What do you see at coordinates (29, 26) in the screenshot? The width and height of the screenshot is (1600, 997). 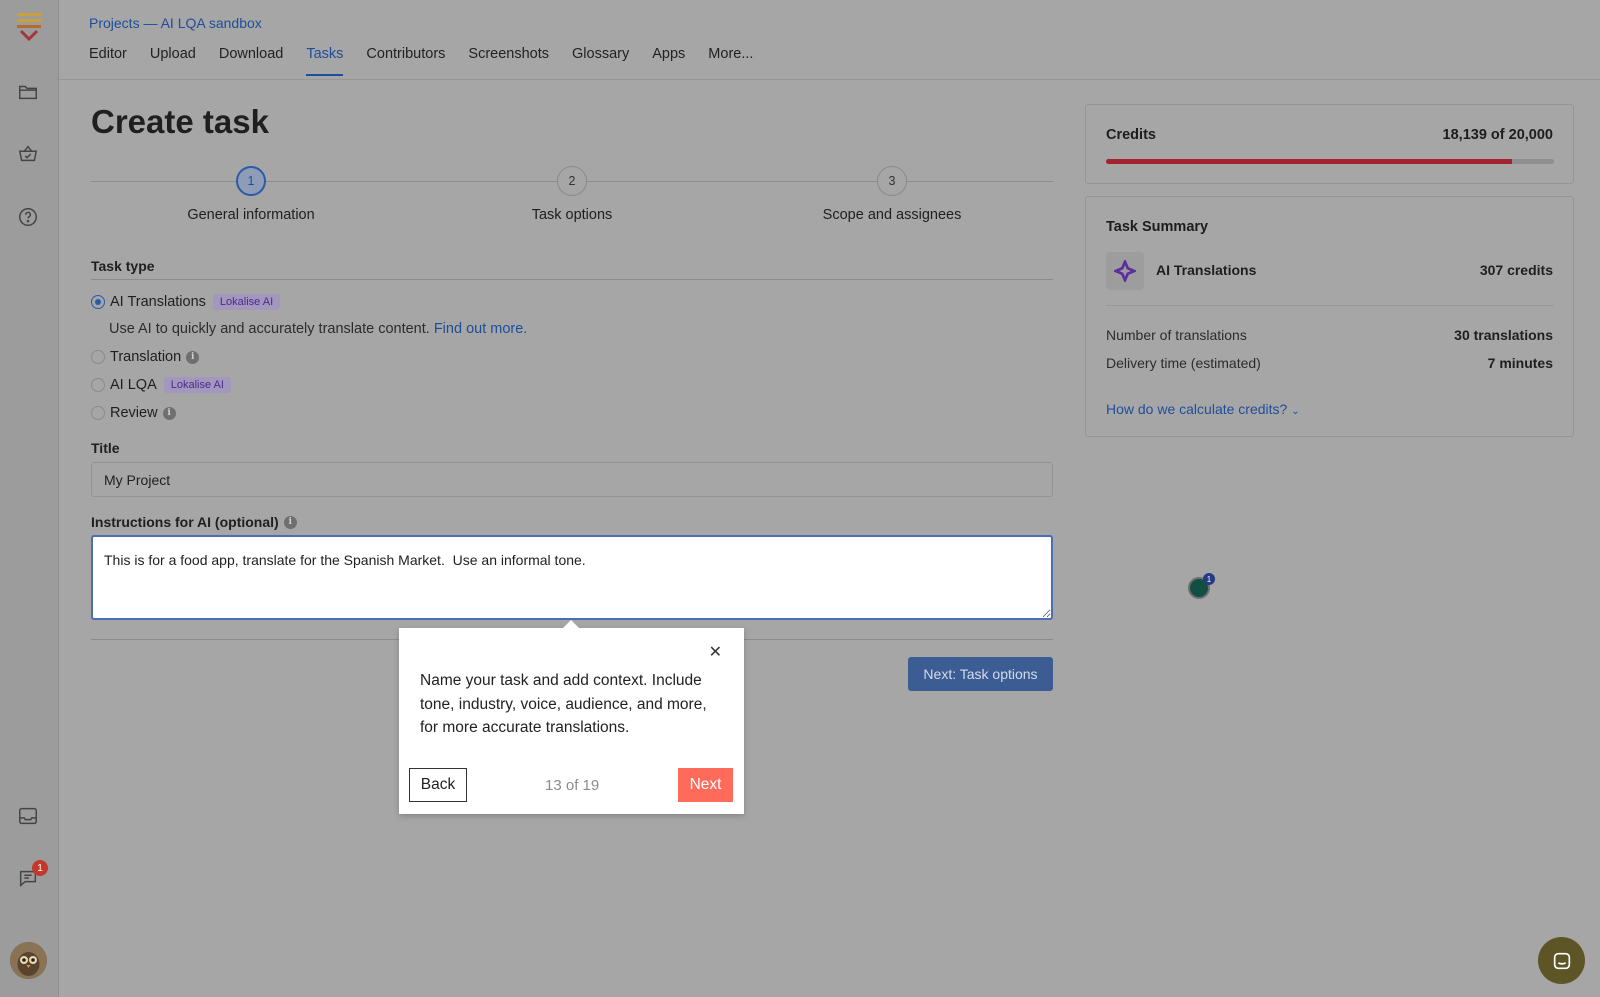 I see `lokalise-logo-icon` at bounding box center [29, 26].